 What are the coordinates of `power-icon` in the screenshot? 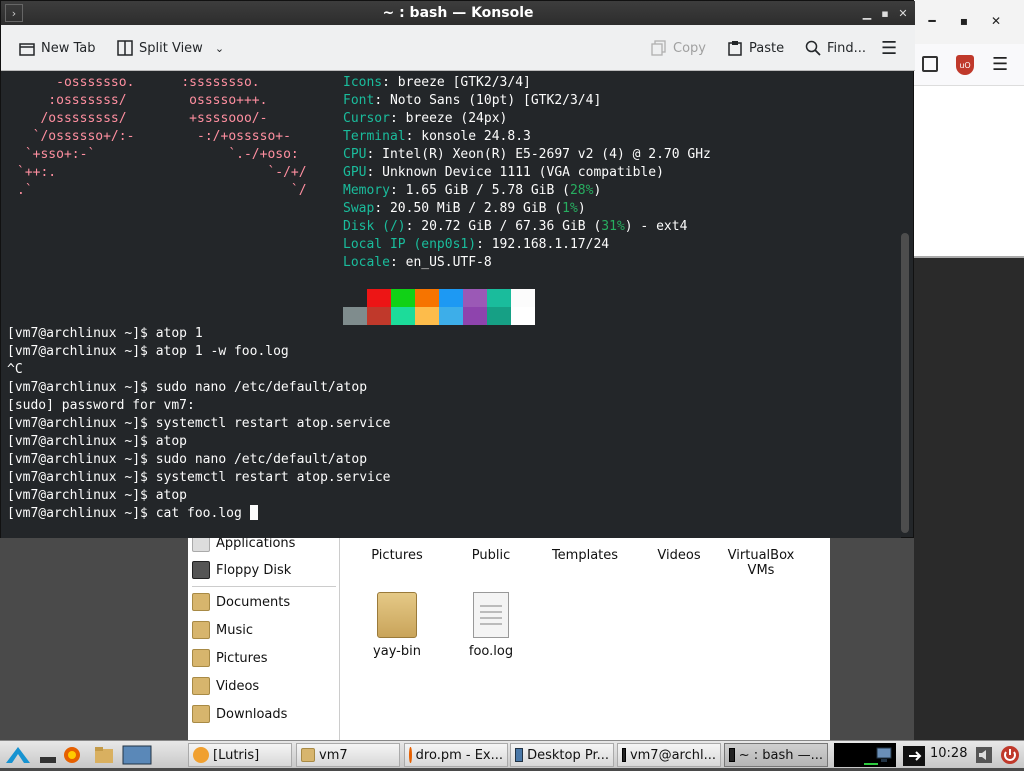 It's located at (1010, 755).